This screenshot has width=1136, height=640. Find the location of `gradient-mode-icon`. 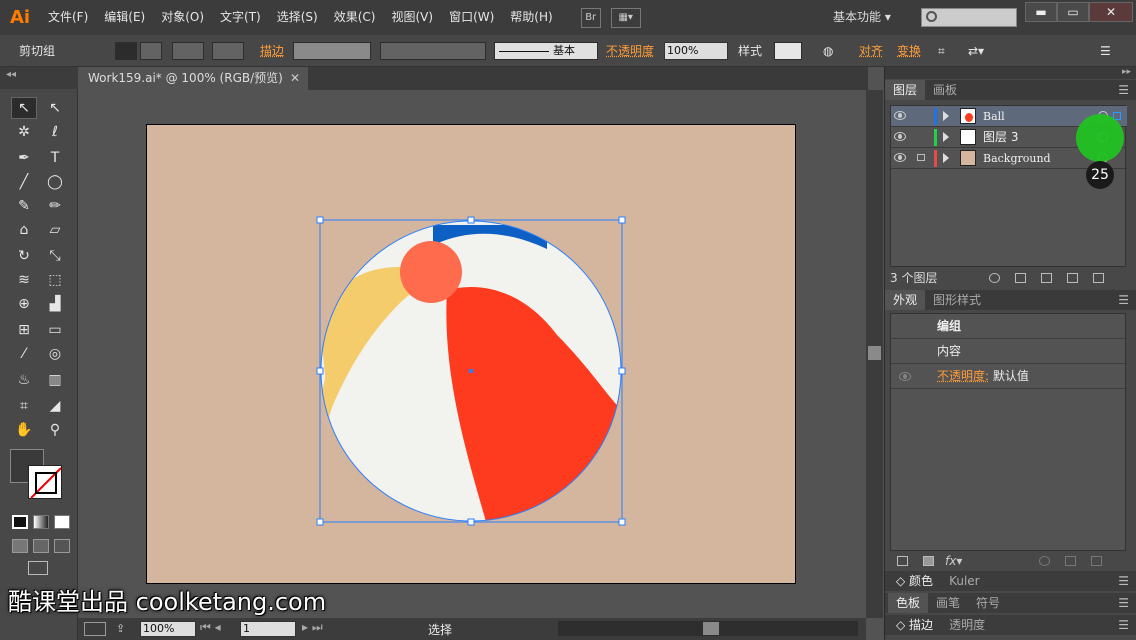

gradient-mode-icon is located at coordinates (41, 522).